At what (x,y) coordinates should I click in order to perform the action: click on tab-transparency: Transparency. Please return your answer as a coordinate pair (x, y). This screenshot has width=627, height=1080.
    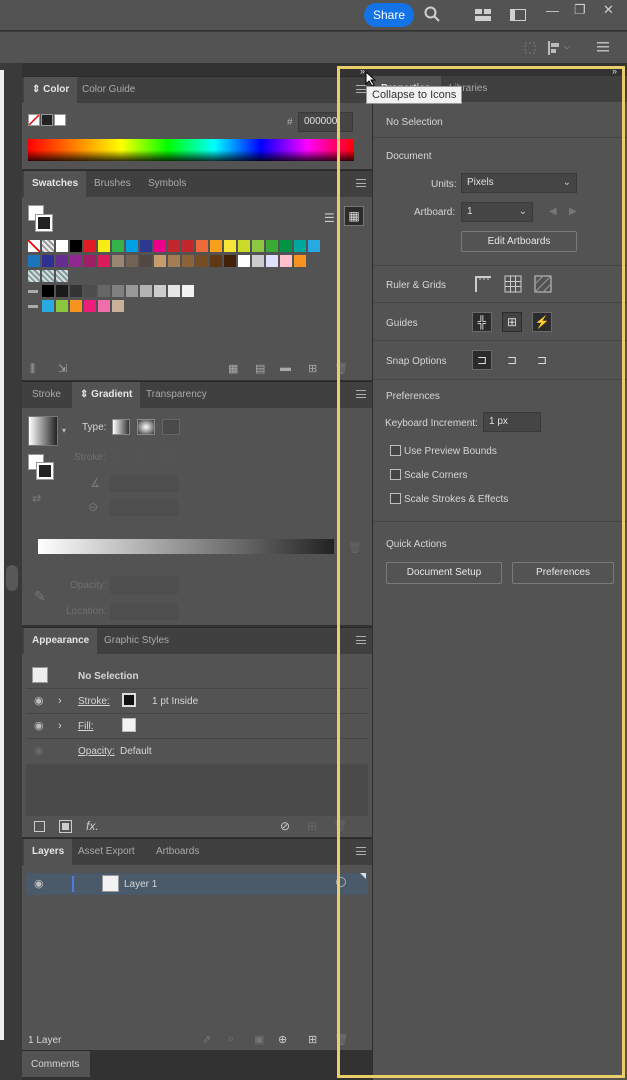
    Looking at the image, I should click on (176, 395).